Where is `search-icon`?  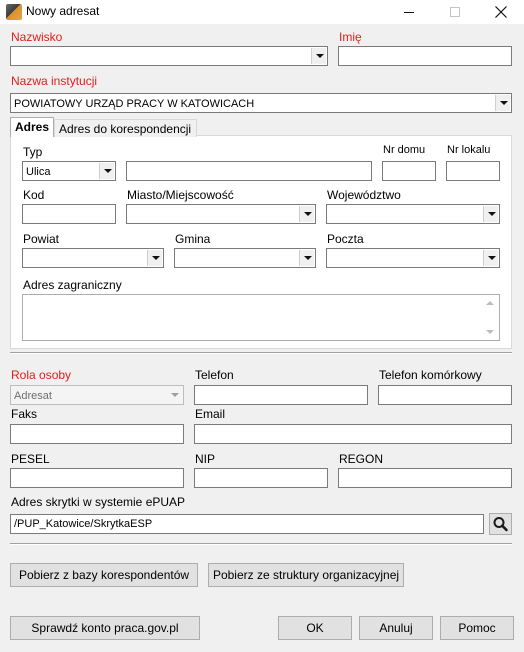 search-icon is located at coordinates (500, 524).